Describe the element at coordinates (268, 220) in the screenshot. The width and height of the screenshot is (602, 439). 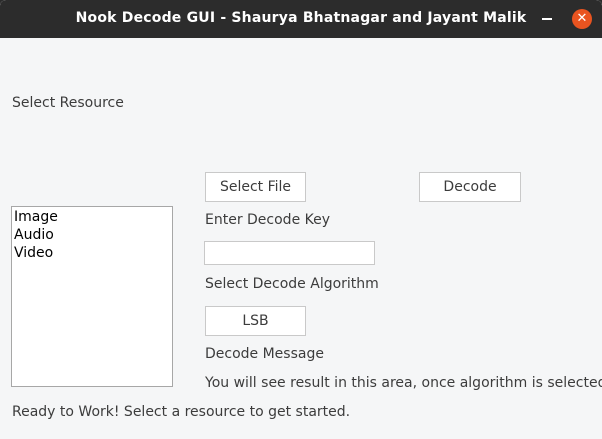
I see `decode-key-label: Enter Decode Key` at that location.